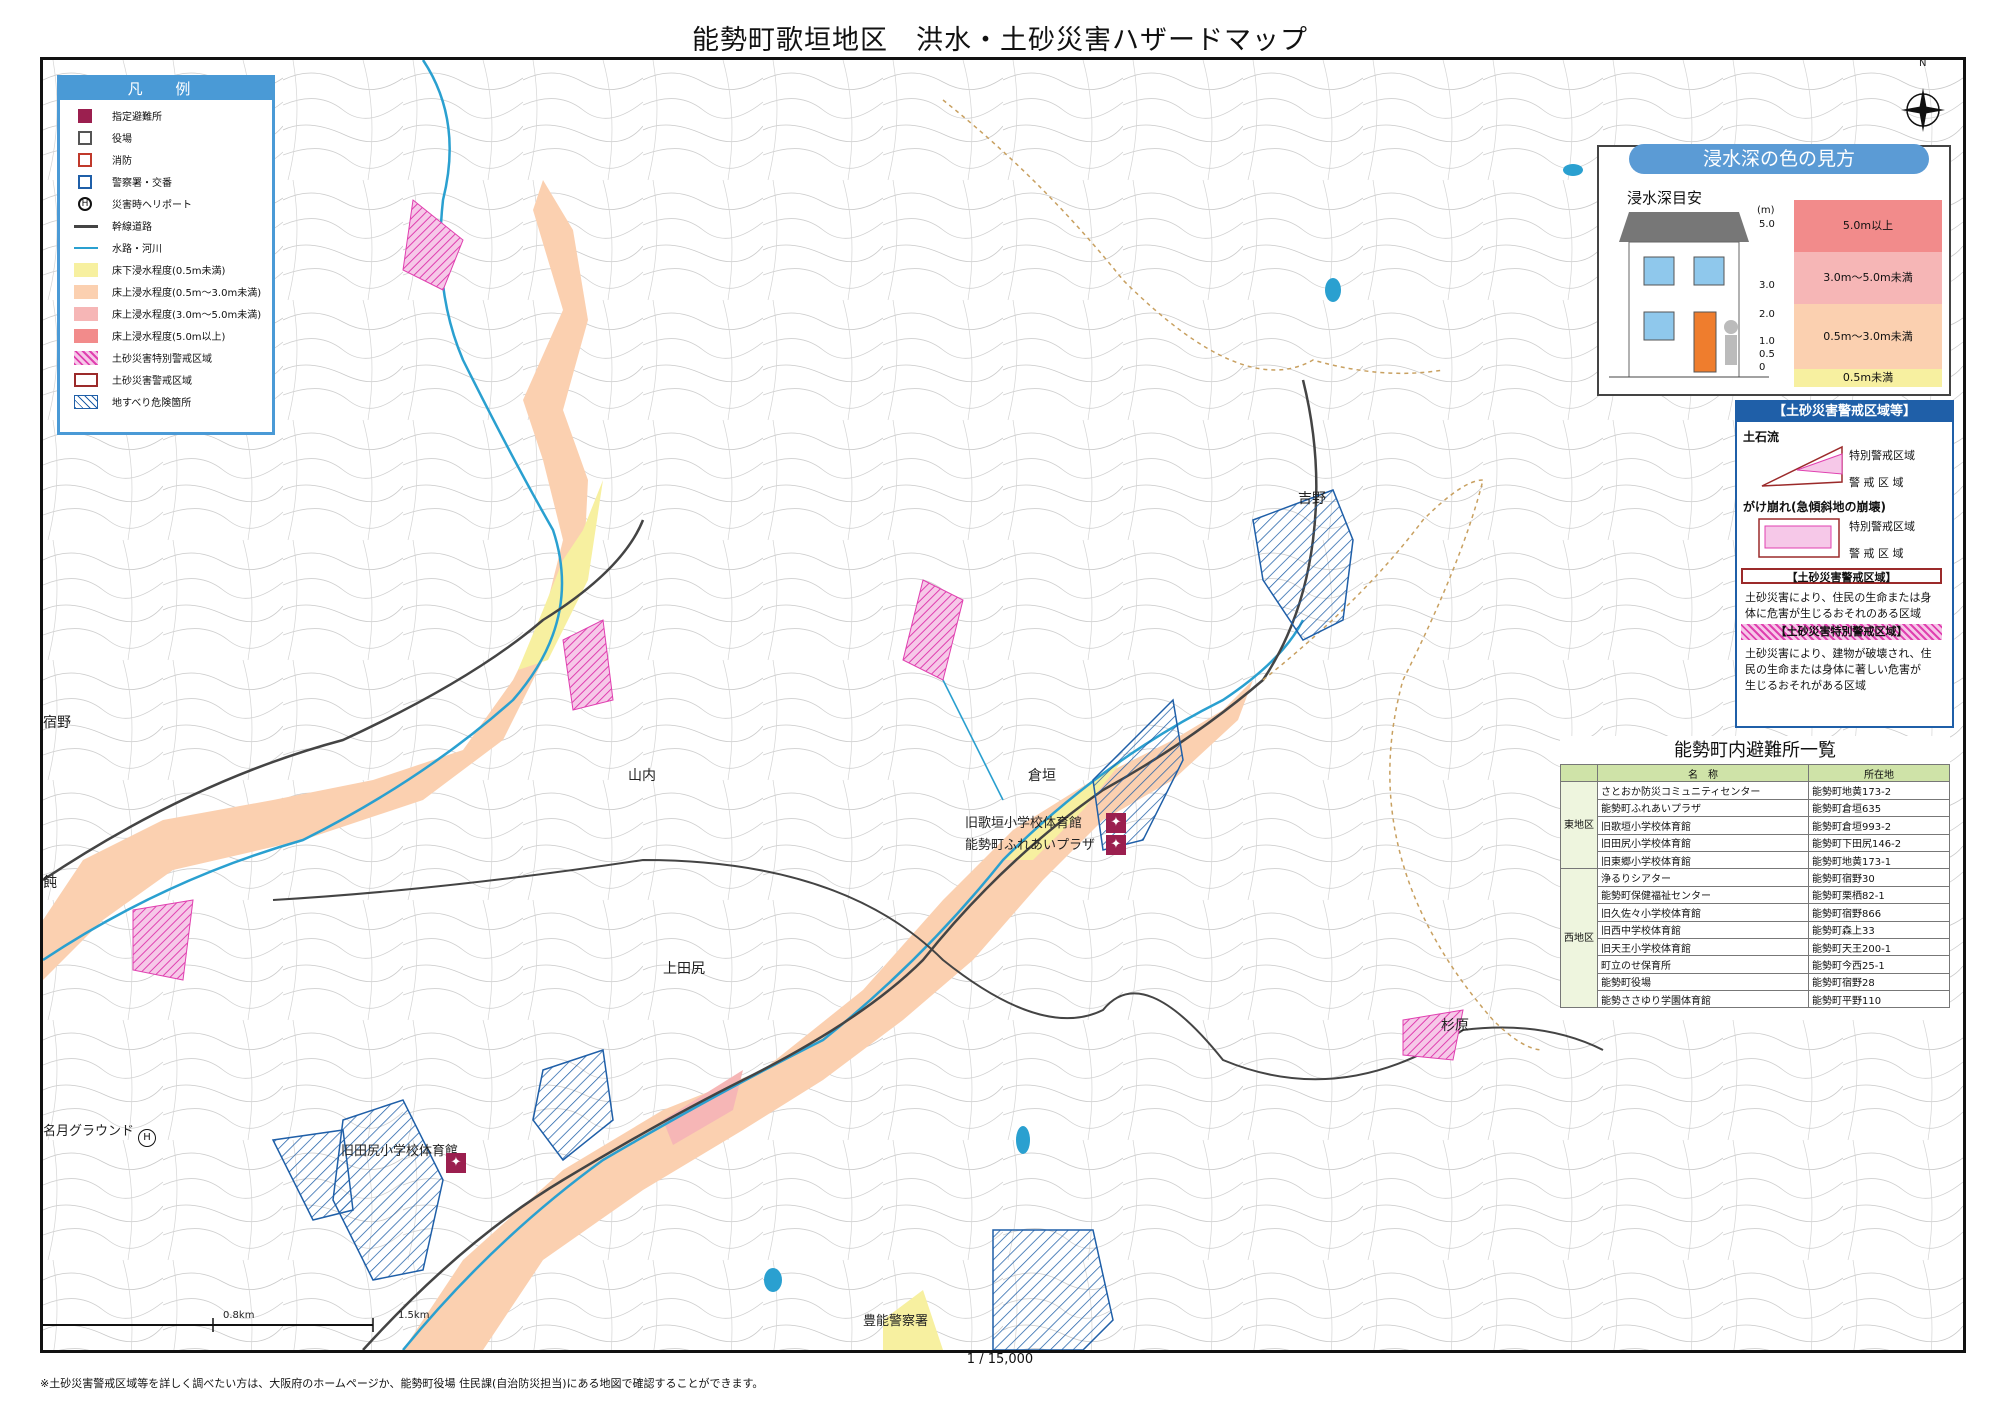 This screenshot has width=2000, height=1414. I want to click on town-hall-icon, so click(85, 138).